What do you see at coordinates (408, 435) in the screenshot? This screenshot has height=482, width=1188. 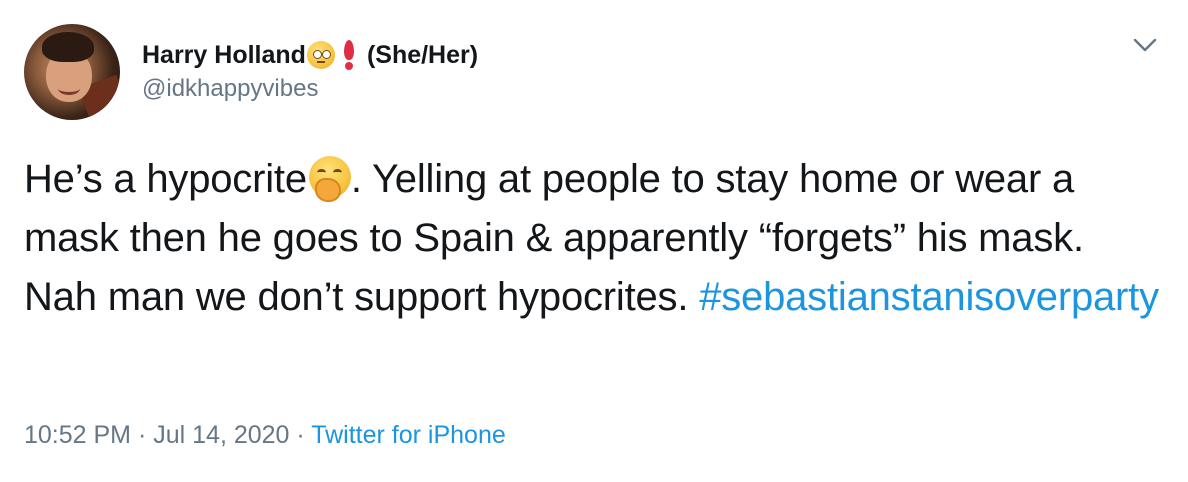 I see `tweet-source-link: Twitter for iPhone` at bounding box center [408, 435].